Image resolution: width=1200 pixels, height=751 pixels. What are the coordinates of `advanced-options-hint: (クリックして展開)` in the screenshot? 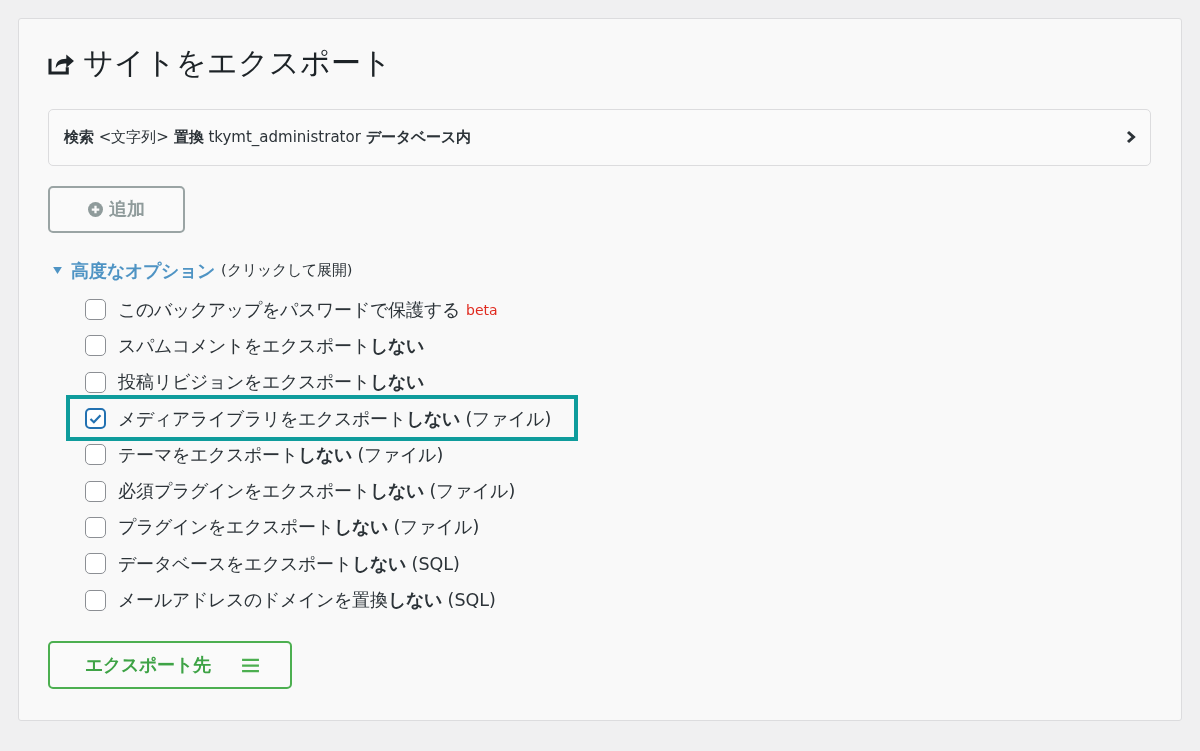 It's located at (287, 271).